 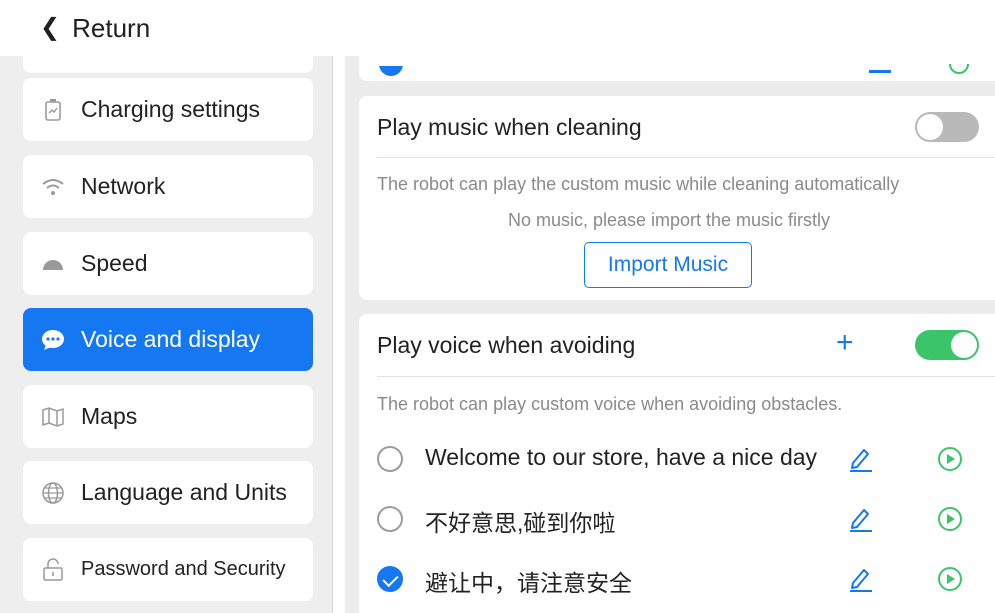 What do you see at coordinates (53, 417) in the screenshot?
I see `map-icon` at bounding box center [53, 417].